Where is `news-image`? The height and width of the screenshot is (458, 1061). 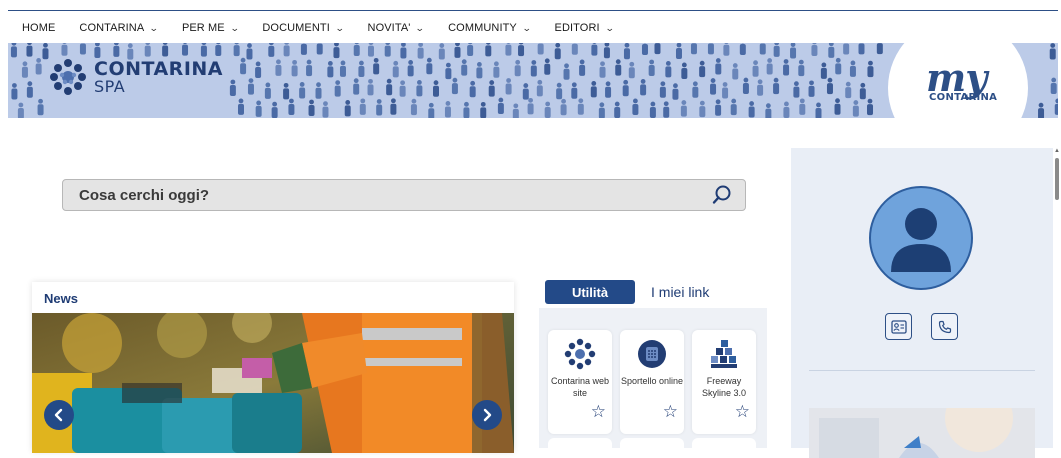
news-image is located at coordinates (273, 383).